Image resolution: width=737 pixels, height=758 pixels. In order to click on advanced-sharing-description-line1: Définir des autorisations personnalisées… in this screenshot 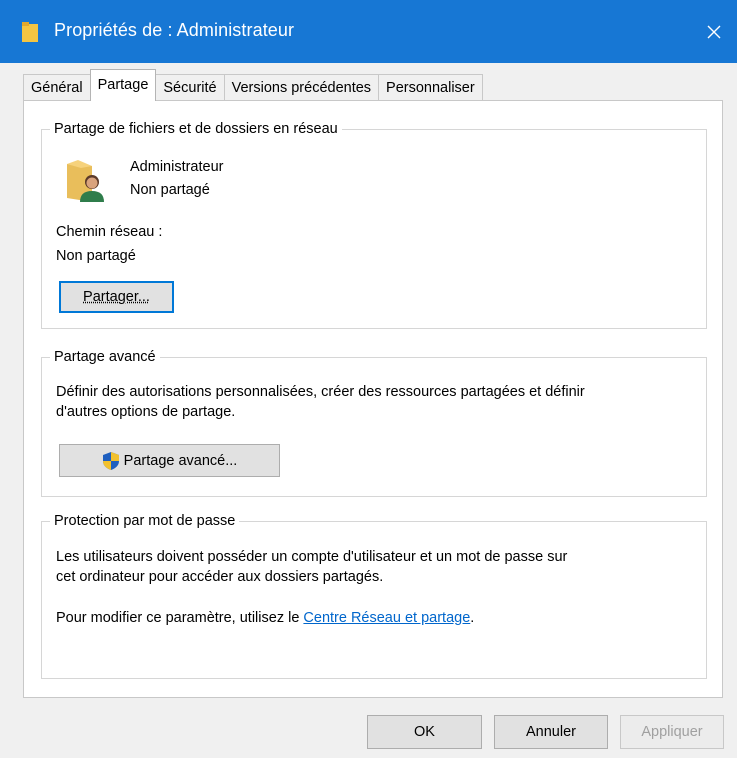, I will do `click(320, 392)`.